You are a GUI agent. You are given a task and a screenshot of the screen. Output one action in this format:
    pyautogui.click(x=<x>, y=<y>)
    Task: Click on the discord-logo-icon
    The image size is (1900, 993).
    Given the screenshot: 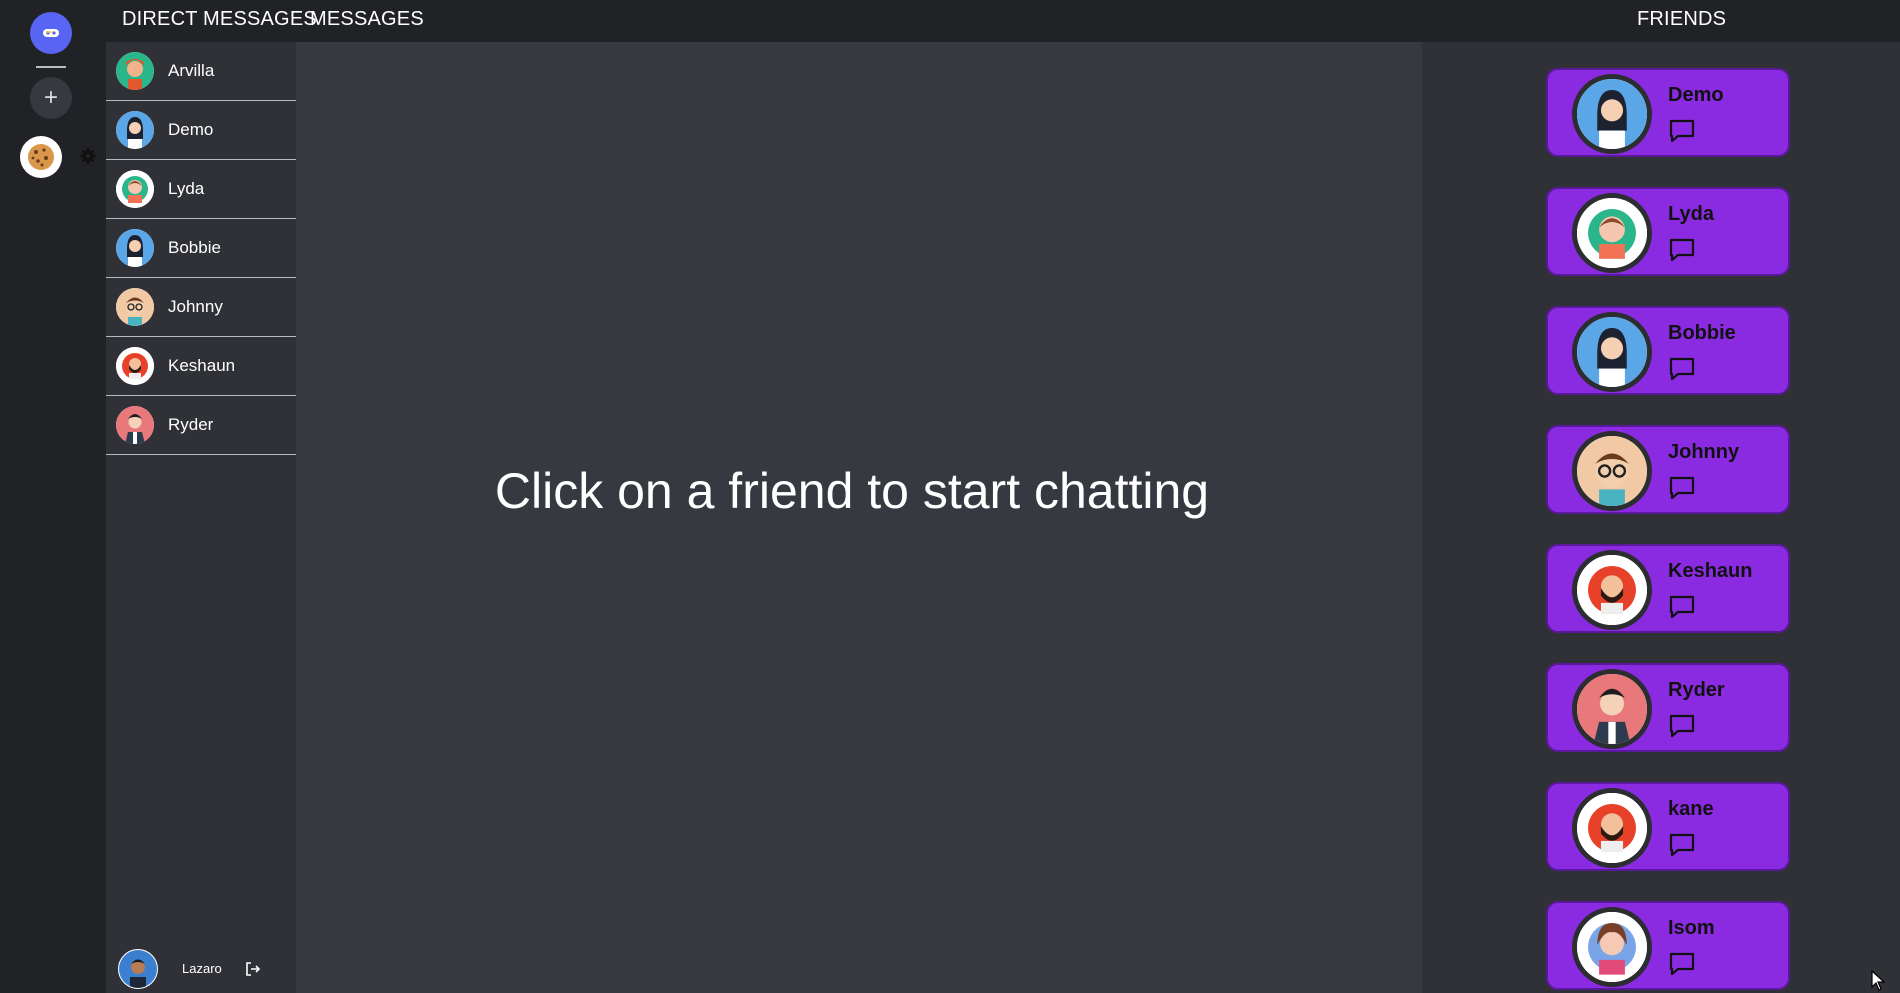 What is the action you would take?
    pyautogui.click(x=51, y=33)
    